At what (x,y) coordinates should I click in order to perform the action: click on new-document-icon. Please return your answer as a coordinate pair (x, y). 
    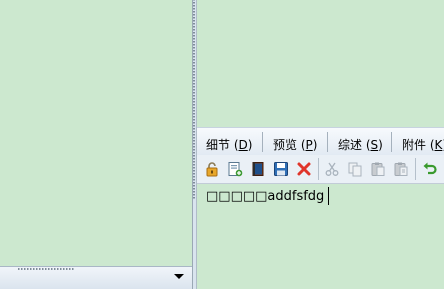
    Looking at the image, I should click on (235, 169).